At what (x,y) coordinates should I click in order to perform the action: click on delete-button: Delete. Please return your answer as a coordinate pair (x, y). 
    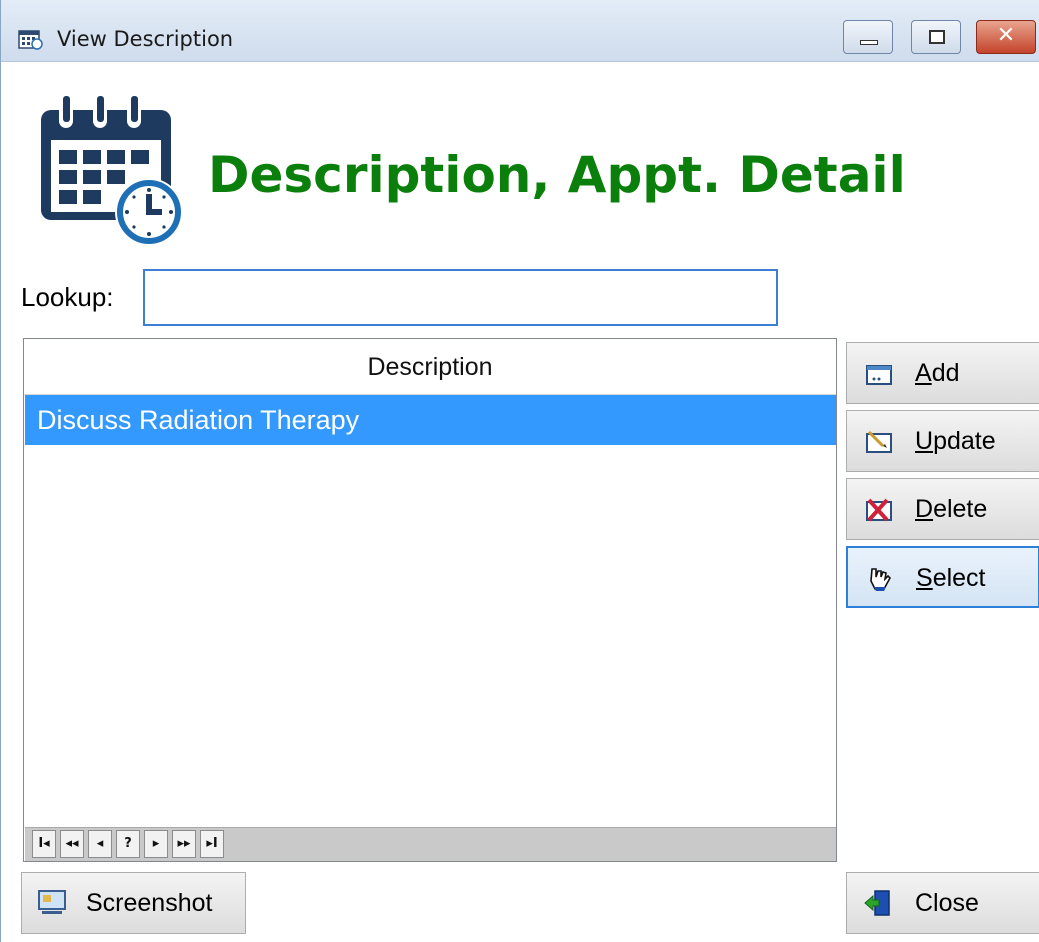
    Looking at the image, I should click on (942, 509).